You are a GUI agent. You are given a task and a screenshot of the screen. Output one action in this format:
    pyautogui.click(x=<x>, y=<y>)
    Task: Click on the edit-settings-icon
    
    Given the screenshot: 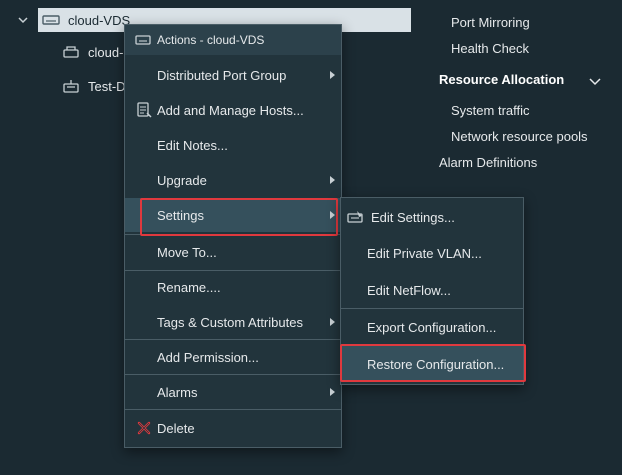 What is the action you would take?
    pyautogui.click(x=356, y=217)
    